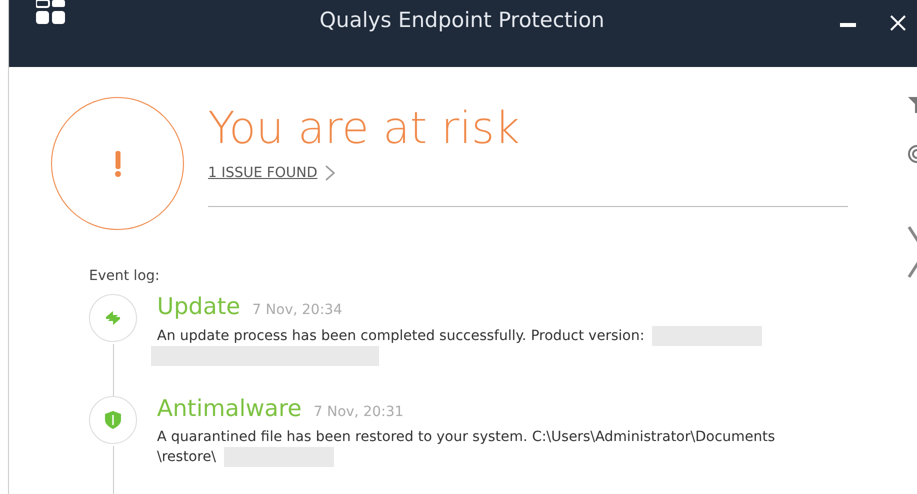 The width and height of the screenshot is (917, 494). What do you see at coordinates (466, 437) in the screenshot?
I see `event-description: A quarantined file has been restored to your system. C:\Users\Administrator\Documents` at bounding box center [466, 437].